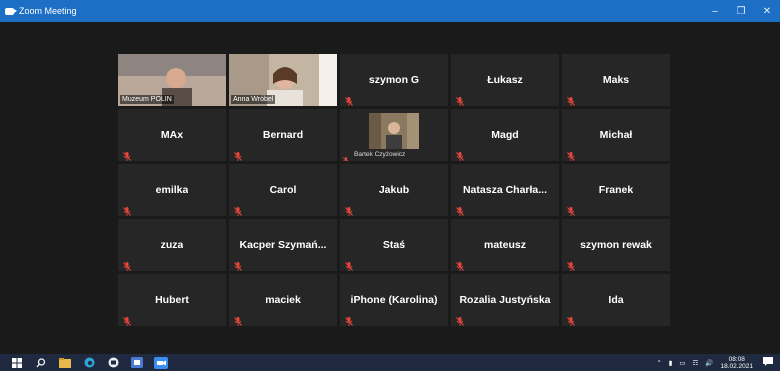  I want to click on participant-name: emilka, so click(172, 190).